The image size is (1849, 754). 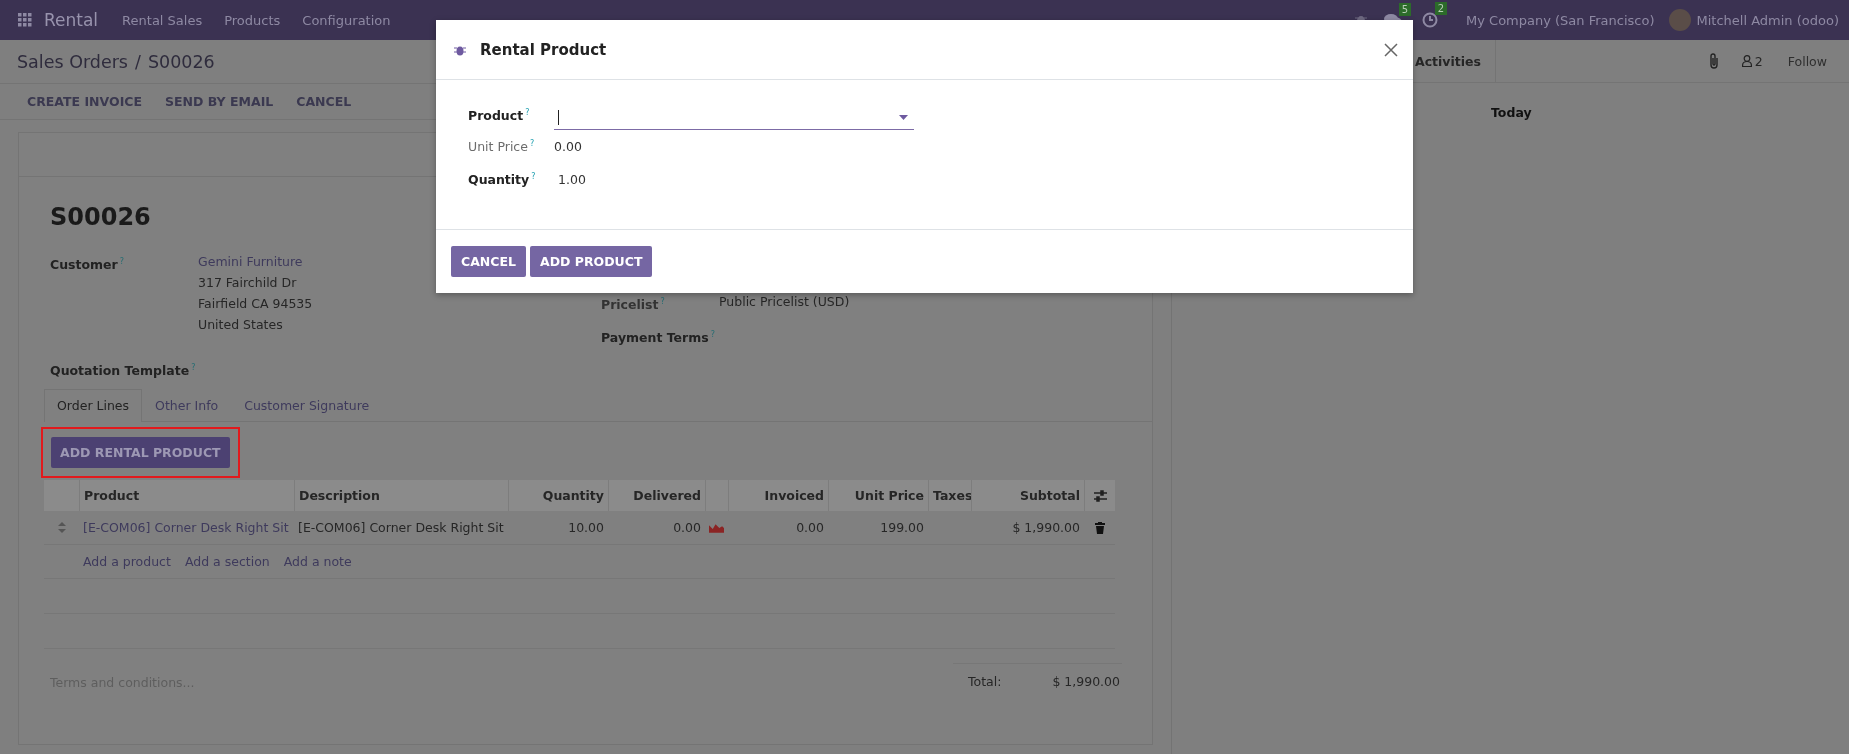 I want to click on column-header: Taxes, so click(x=953, y=496).